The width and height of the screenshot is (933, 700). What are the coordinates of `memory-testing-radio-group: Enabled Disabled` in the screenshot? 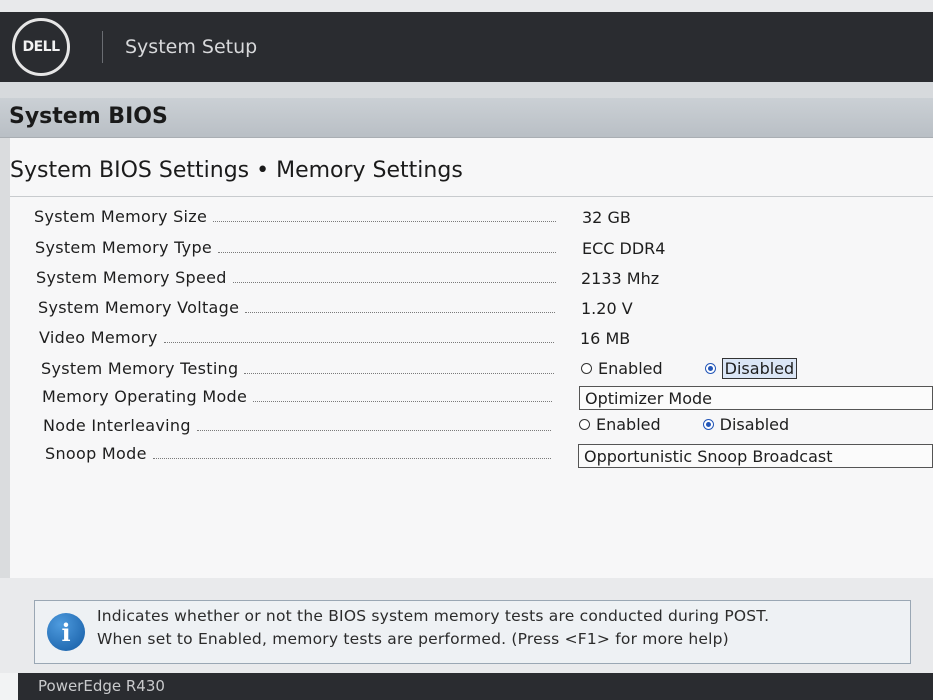 It's located at (710, 368).